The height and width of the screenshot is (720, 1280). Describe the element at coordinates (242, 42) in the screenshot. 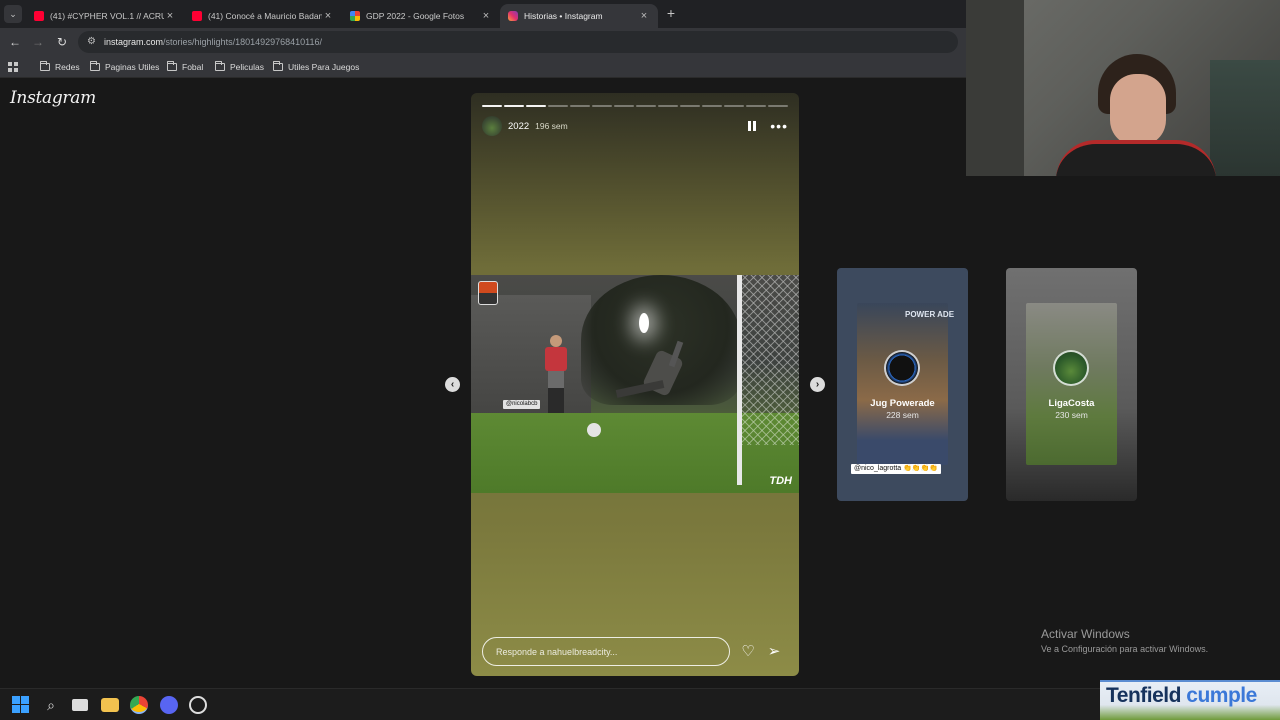

I see `url-path: /stories/highlights/18014929768410116/` at that location.